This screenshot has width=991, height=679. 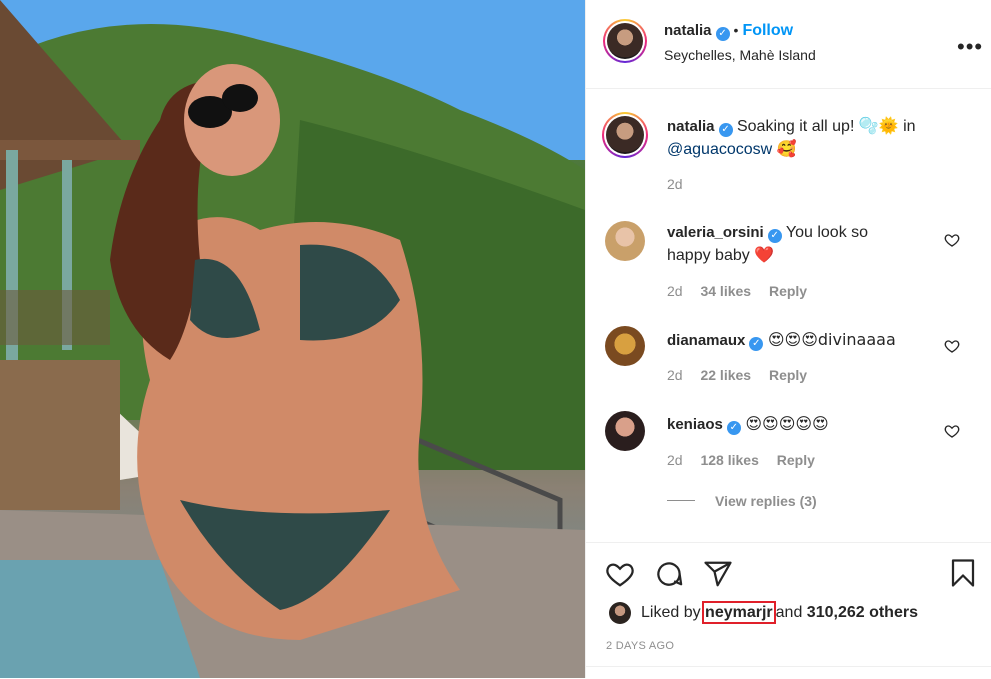 I want to click on comment: dianamaux ✓ 😍😍😍divinaaaa, so click(x=807, y=340).